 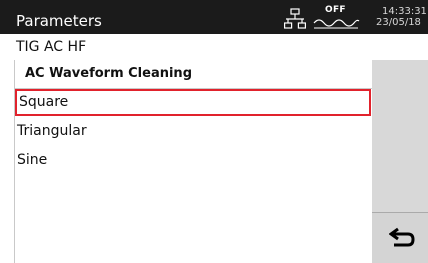 I want to click on back-button, so click(x=400, y=238).